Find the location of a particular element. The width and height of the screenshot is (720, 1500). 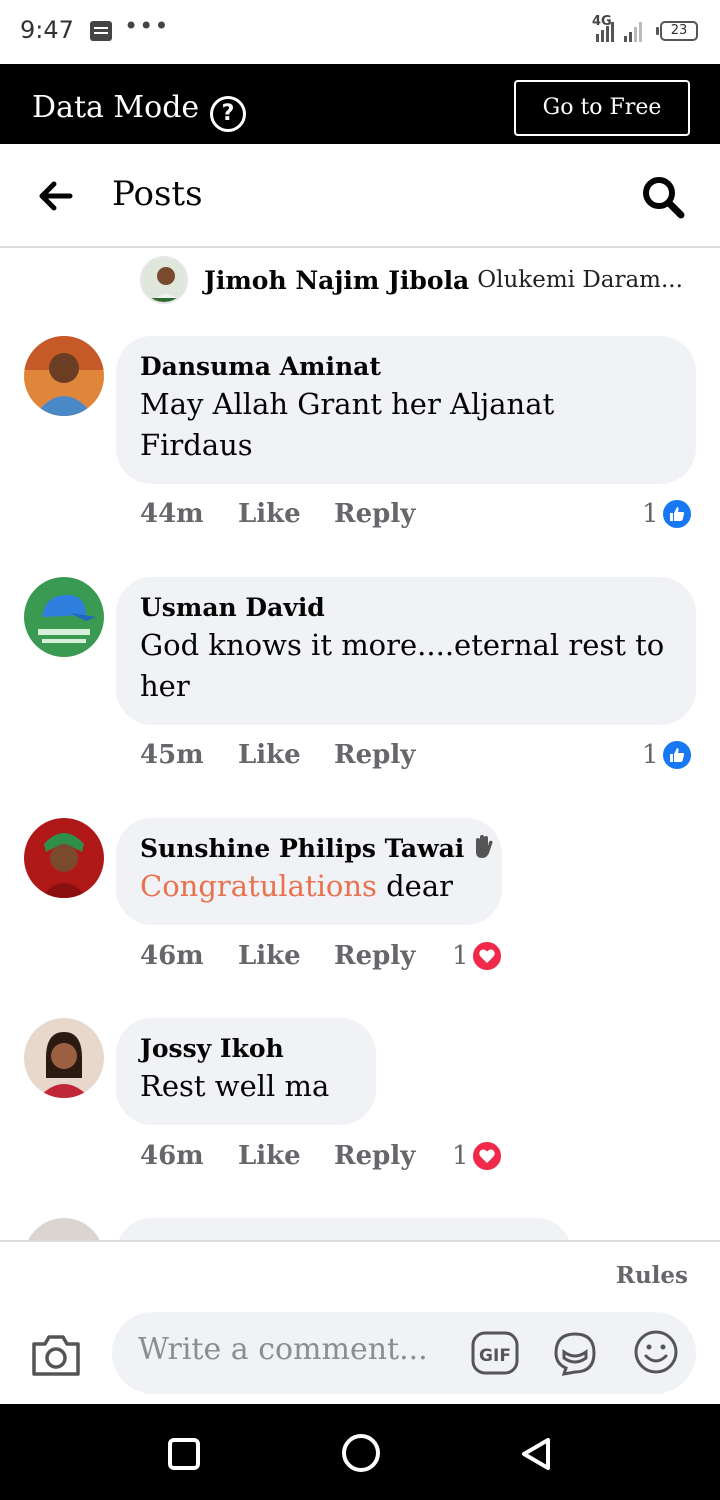

comment-author: Usman David is located at coordinates (406, 608).